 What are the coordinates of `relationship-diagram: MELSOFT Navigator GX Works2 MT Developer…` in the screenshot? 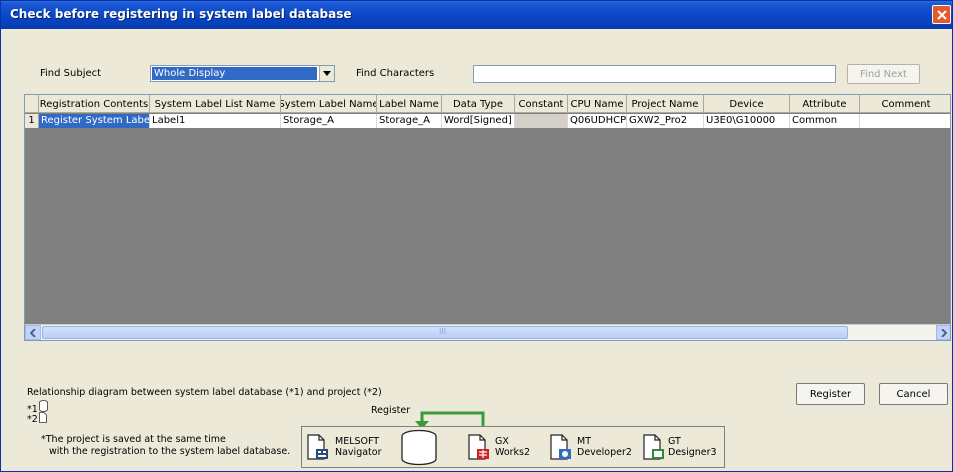 It's located at (513, 447).